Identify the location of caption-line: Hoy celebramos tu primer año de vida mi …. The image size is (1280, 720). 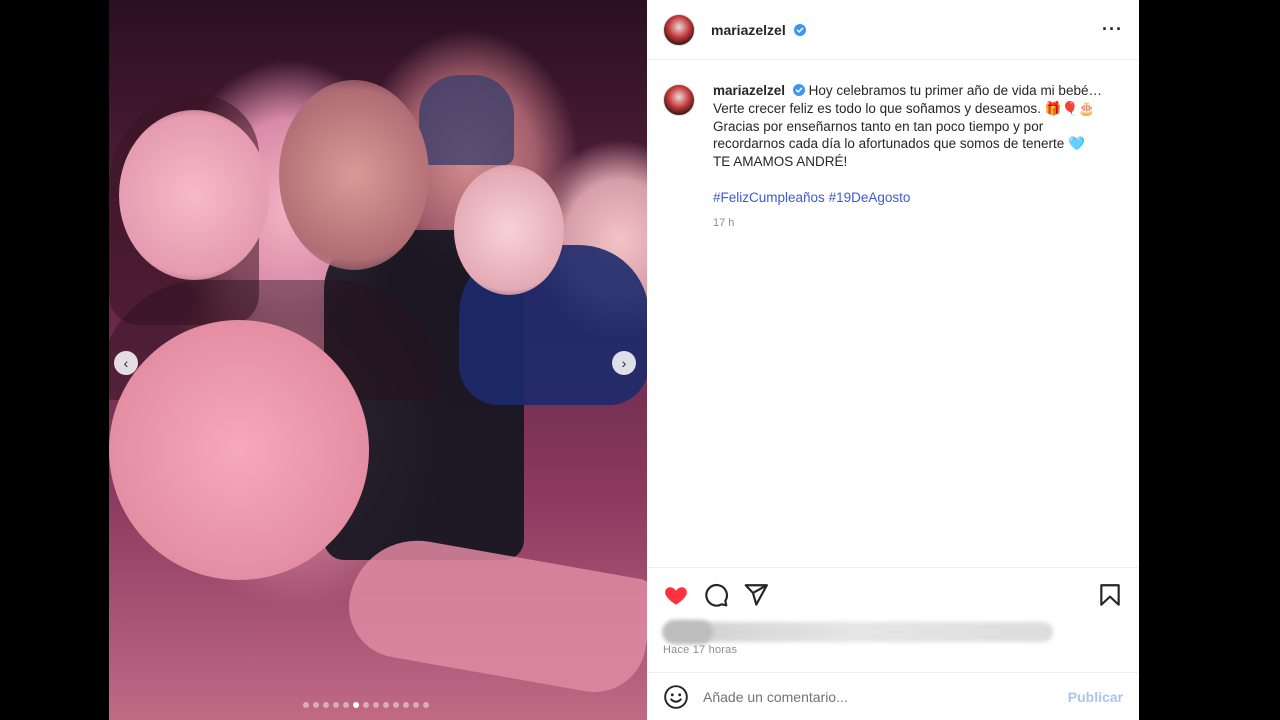
(955, 90).